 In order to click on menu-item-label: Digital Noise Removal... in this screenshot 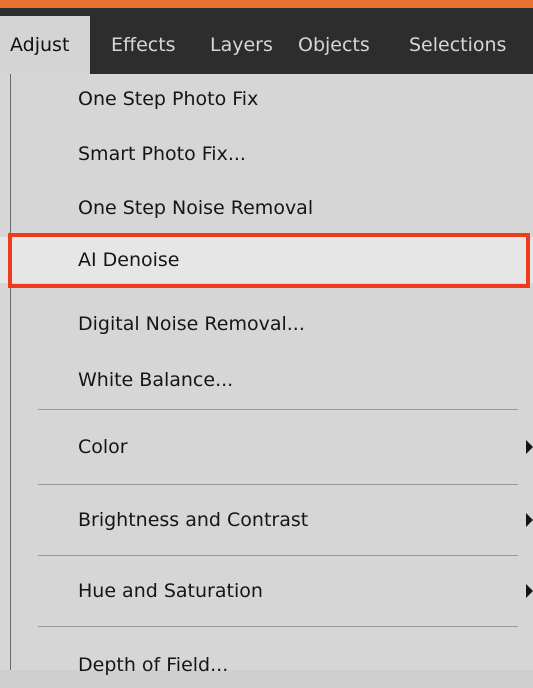, I will do `click(191, 324)`.